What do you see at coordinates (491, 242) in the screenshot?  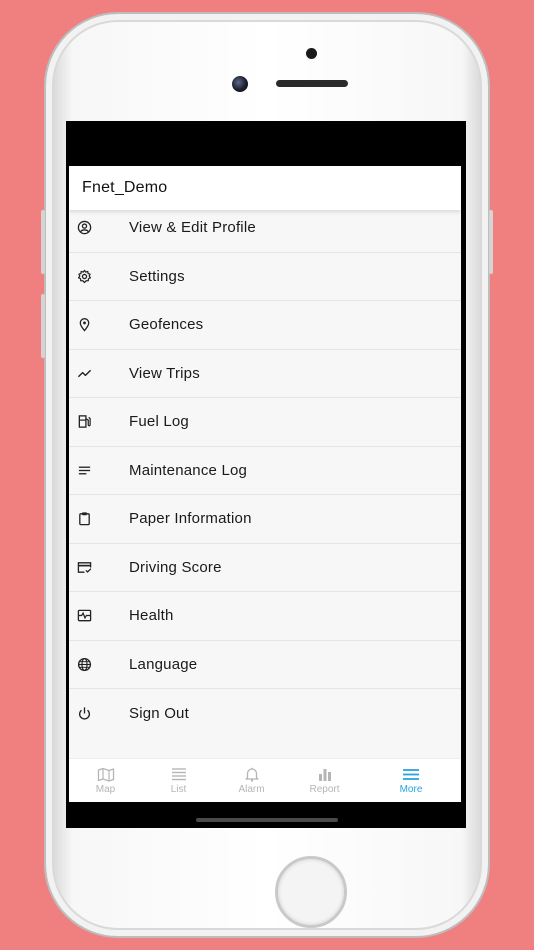 I see `power-side-button` at bounding box center [491, 242].